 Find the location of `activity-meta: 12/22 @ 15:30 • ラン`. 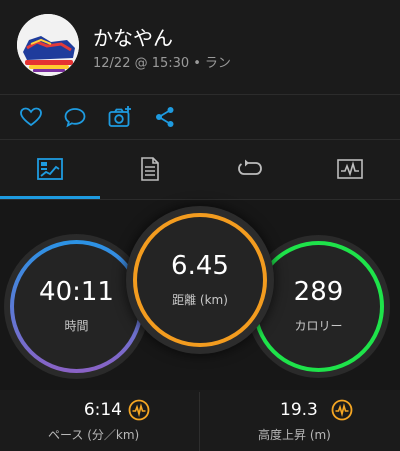

activity-meta: 12/22 @ 15:30 • ラン is located at coordinates (162, 61).